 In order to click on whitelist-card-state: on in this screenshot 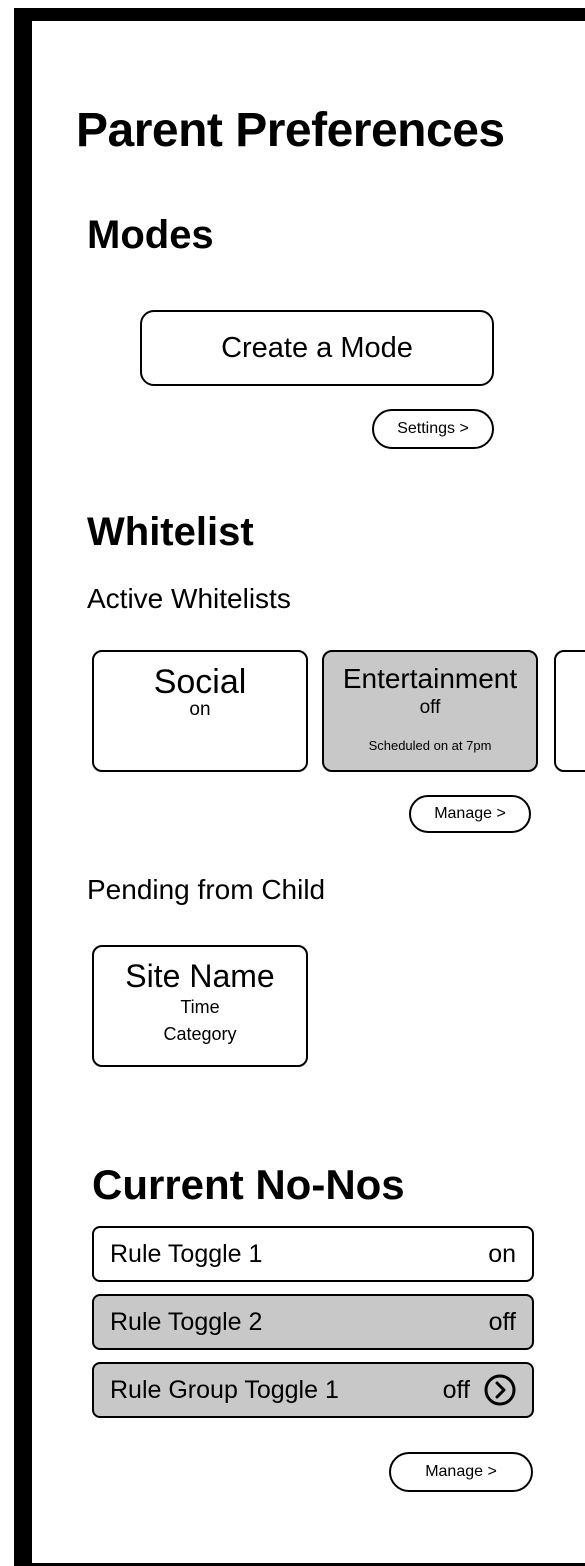, I will do `click(200, 709)`.